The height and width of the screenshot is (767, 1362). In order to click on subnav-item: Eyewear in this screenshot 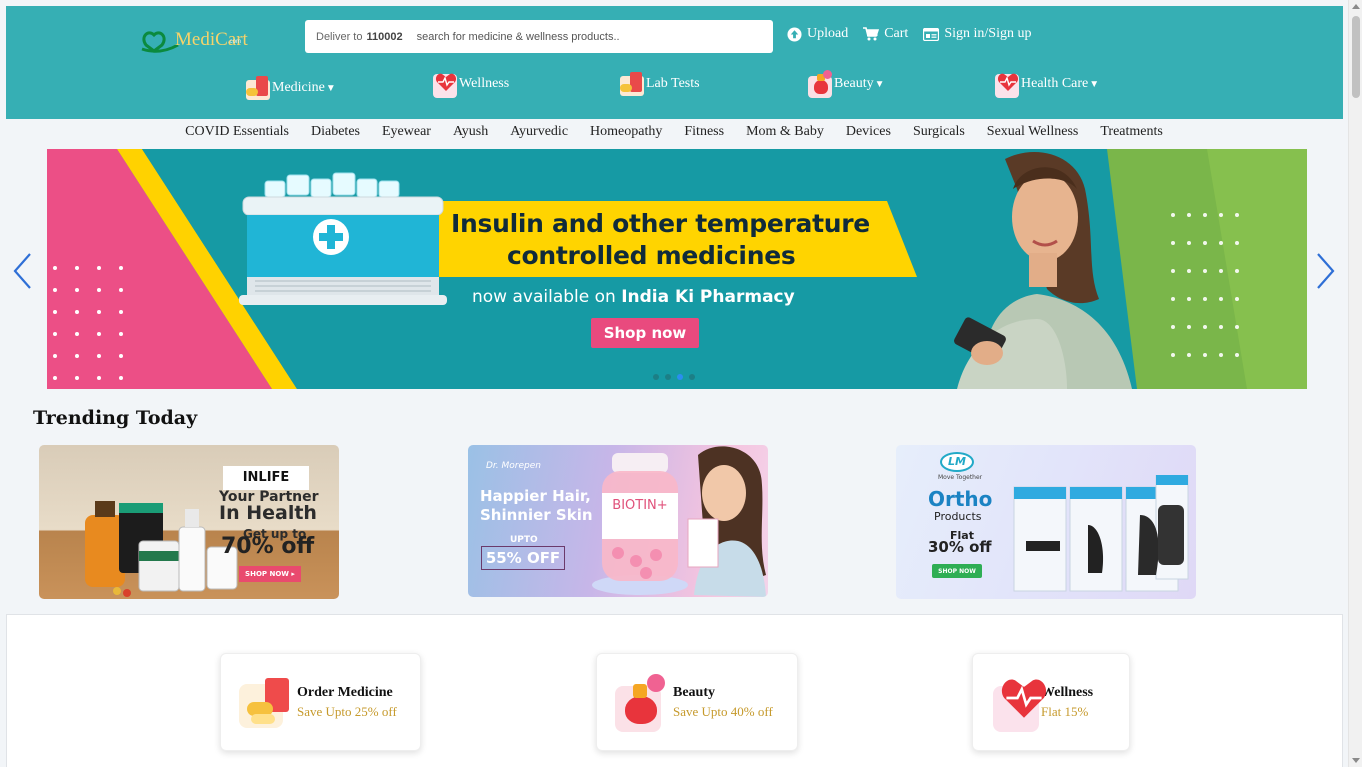, I will do `click(406, 132)`.